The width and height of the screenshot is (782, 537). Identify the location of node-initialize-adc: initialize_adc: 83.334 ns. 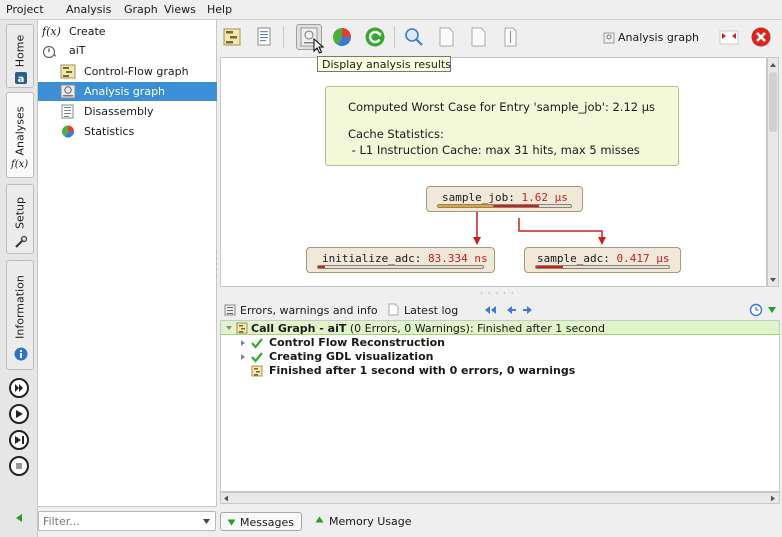
(400, 260).